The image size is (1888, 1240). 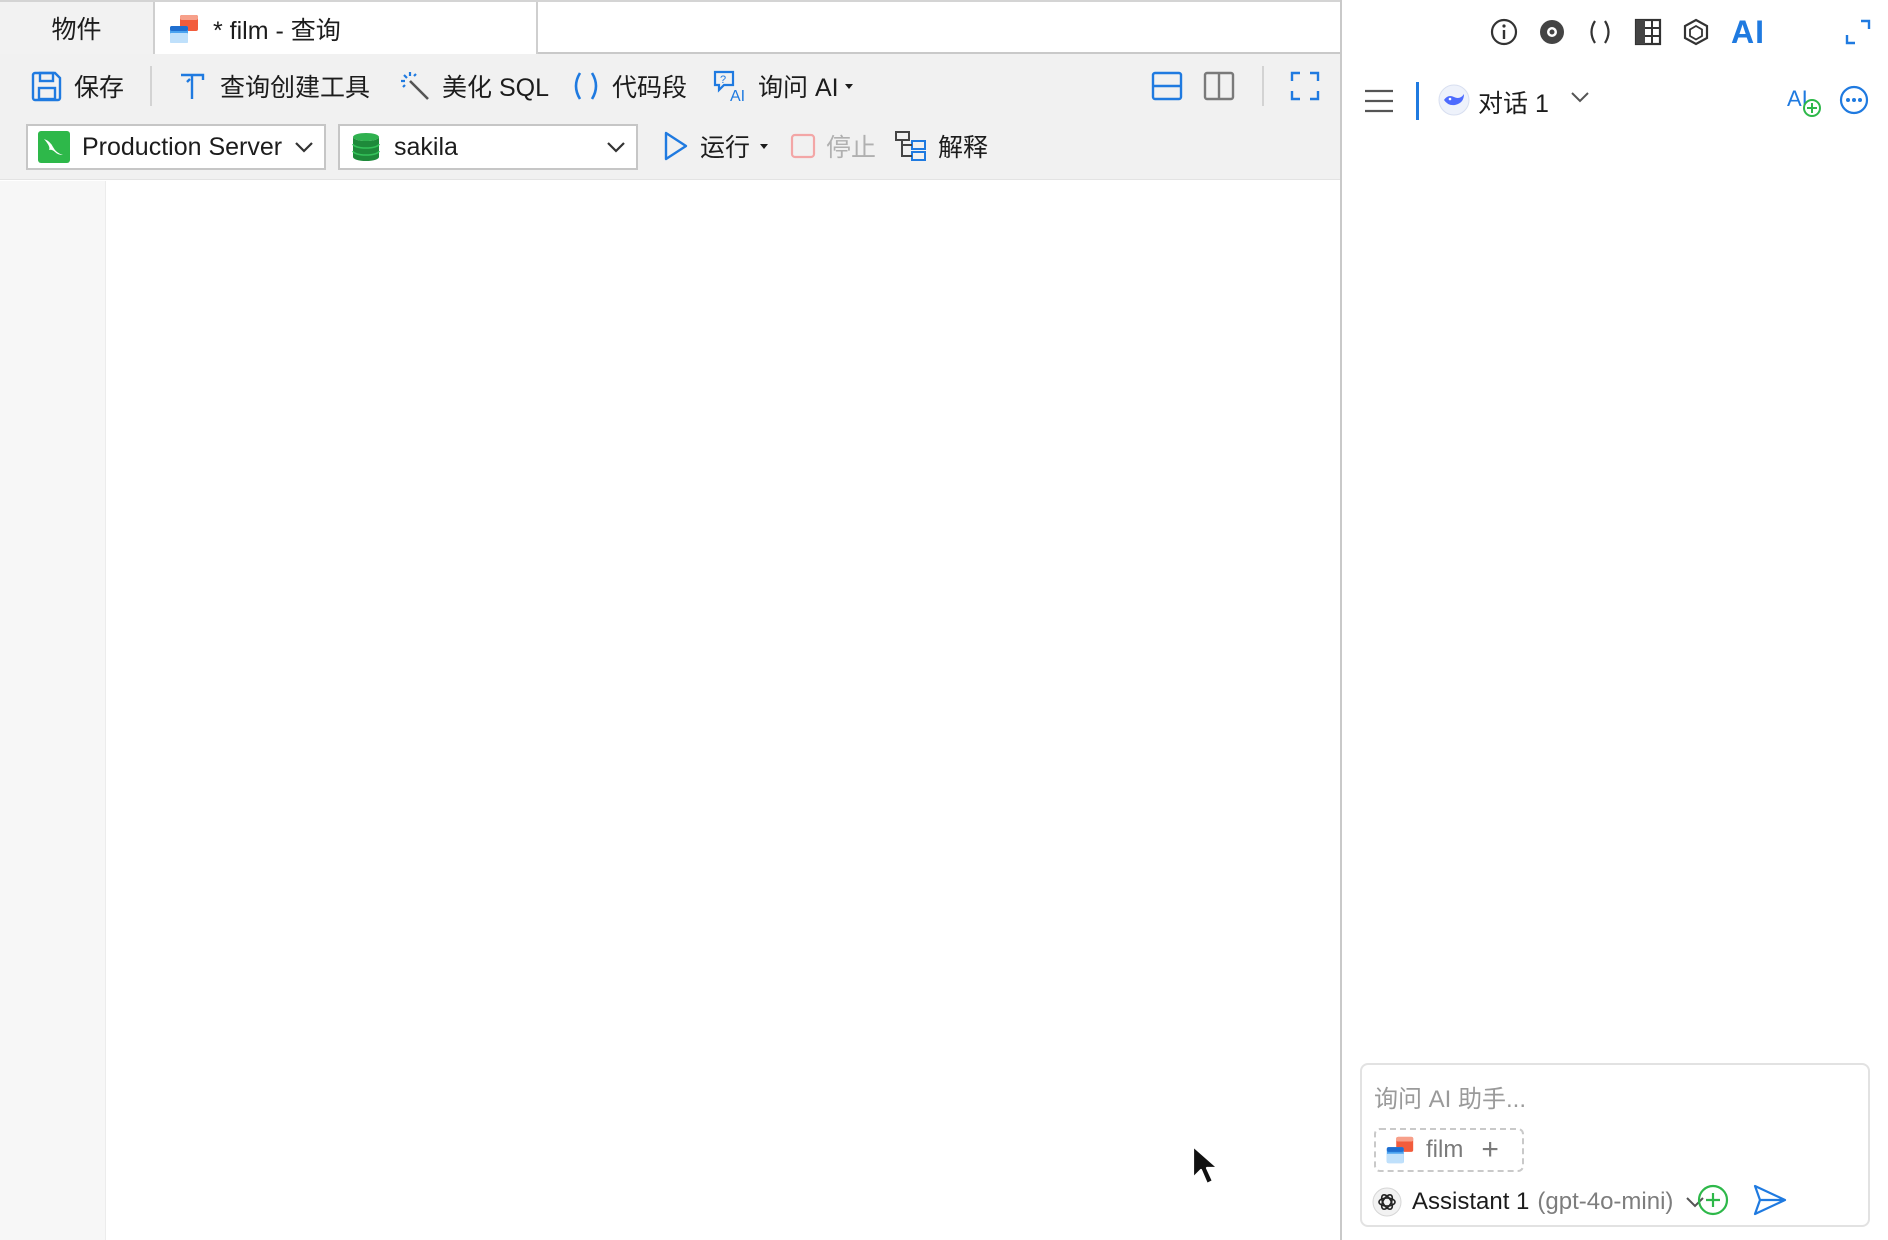 I want to click on builder-icon, so click(x=193, y=86).